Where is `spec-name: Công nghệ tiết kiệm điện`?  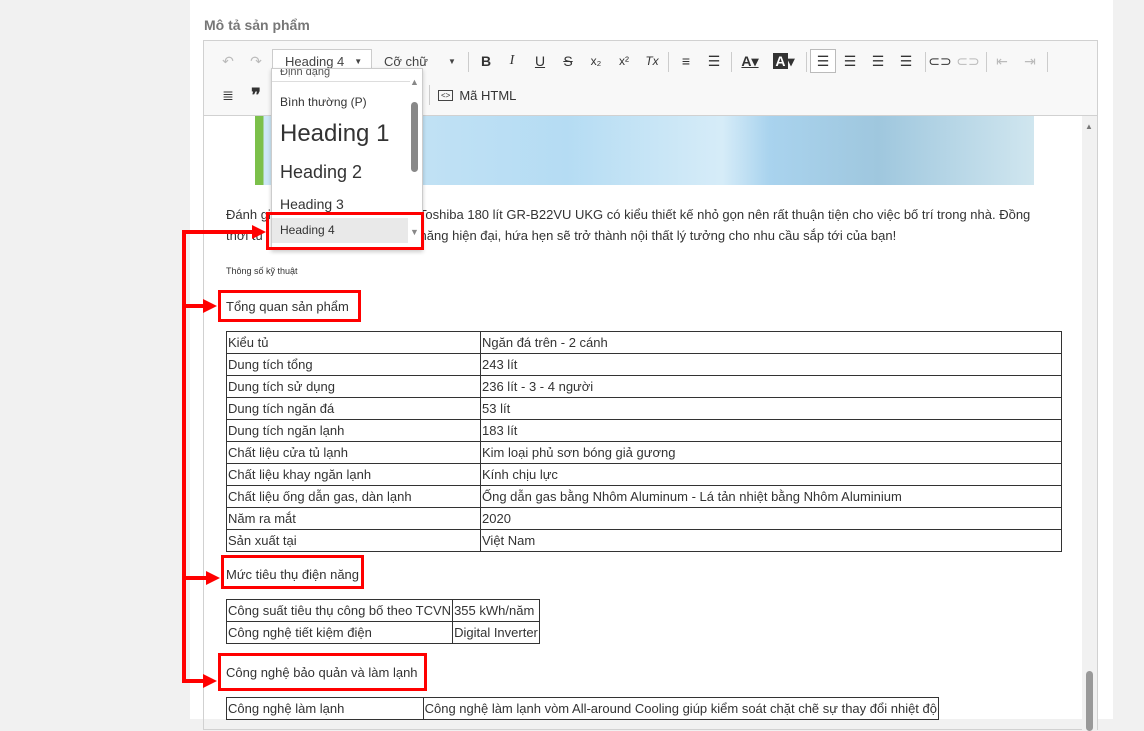
spec-name: Công nghệ tiết kiệm điện is located at coordinates (339, 632).